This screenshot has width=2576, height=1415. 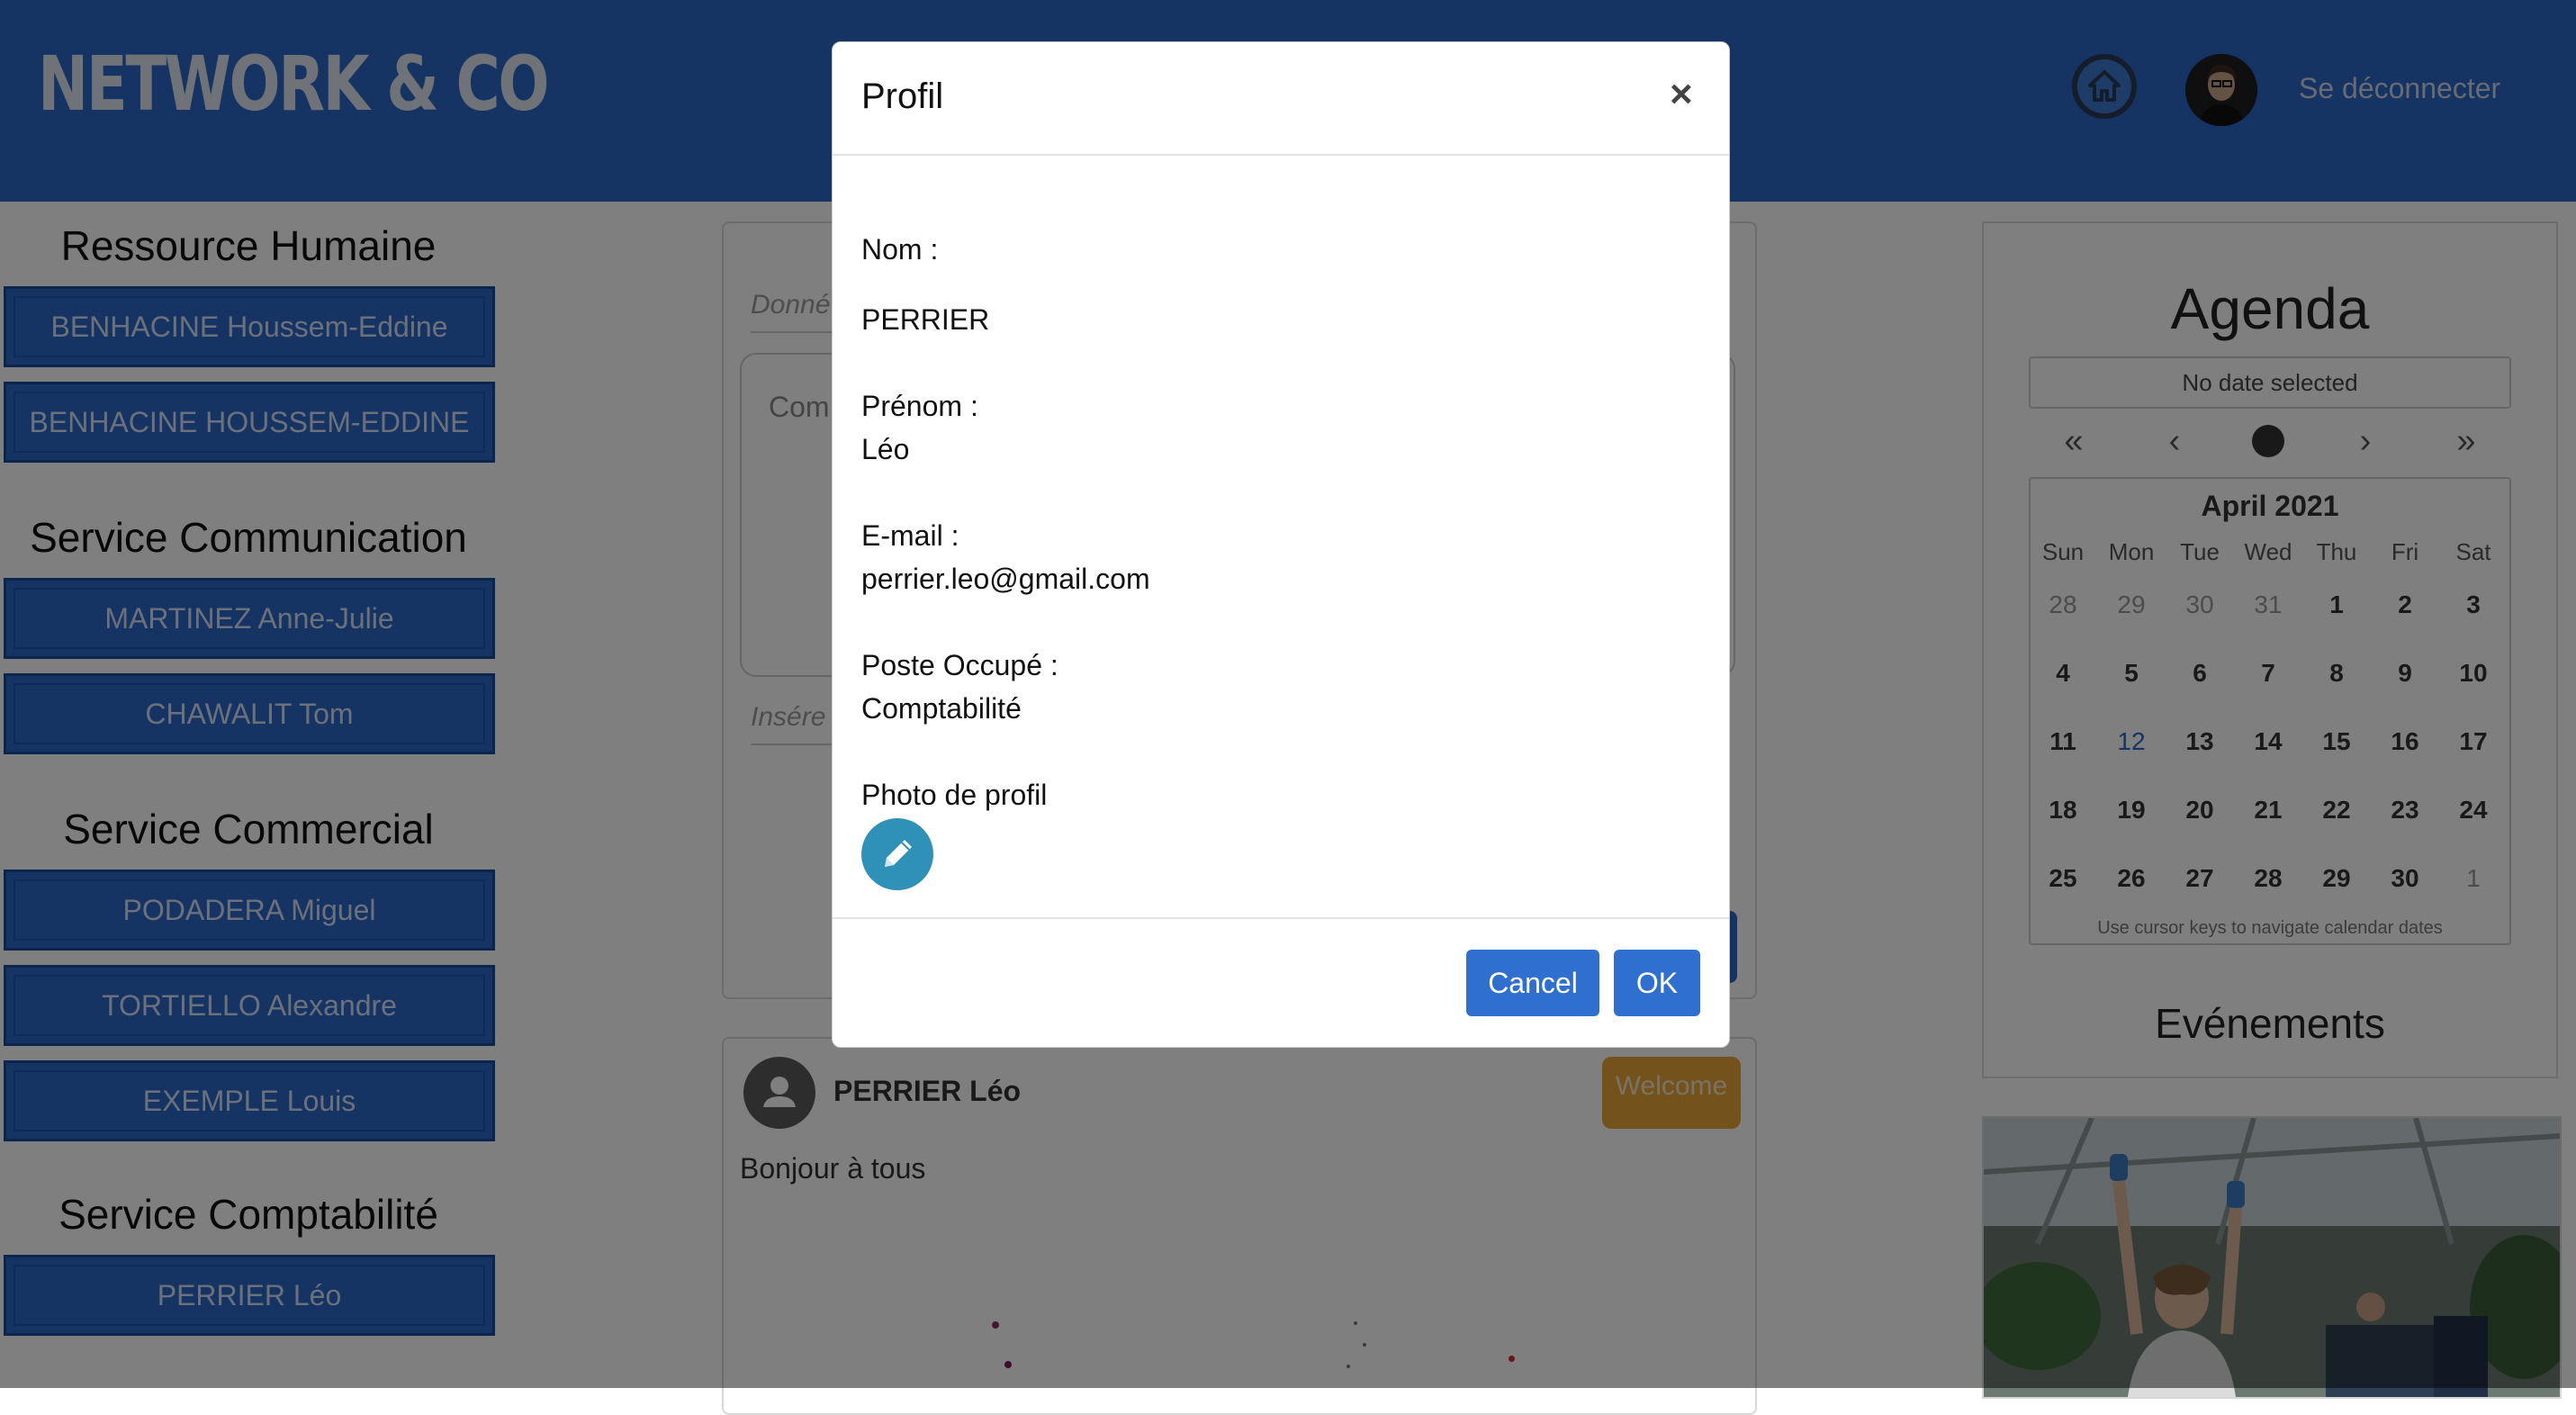 What do you see at coordinates (941, 708) in the screenshot?
I see `poste-value: Comptabilité` at bounding box center [941, 708].